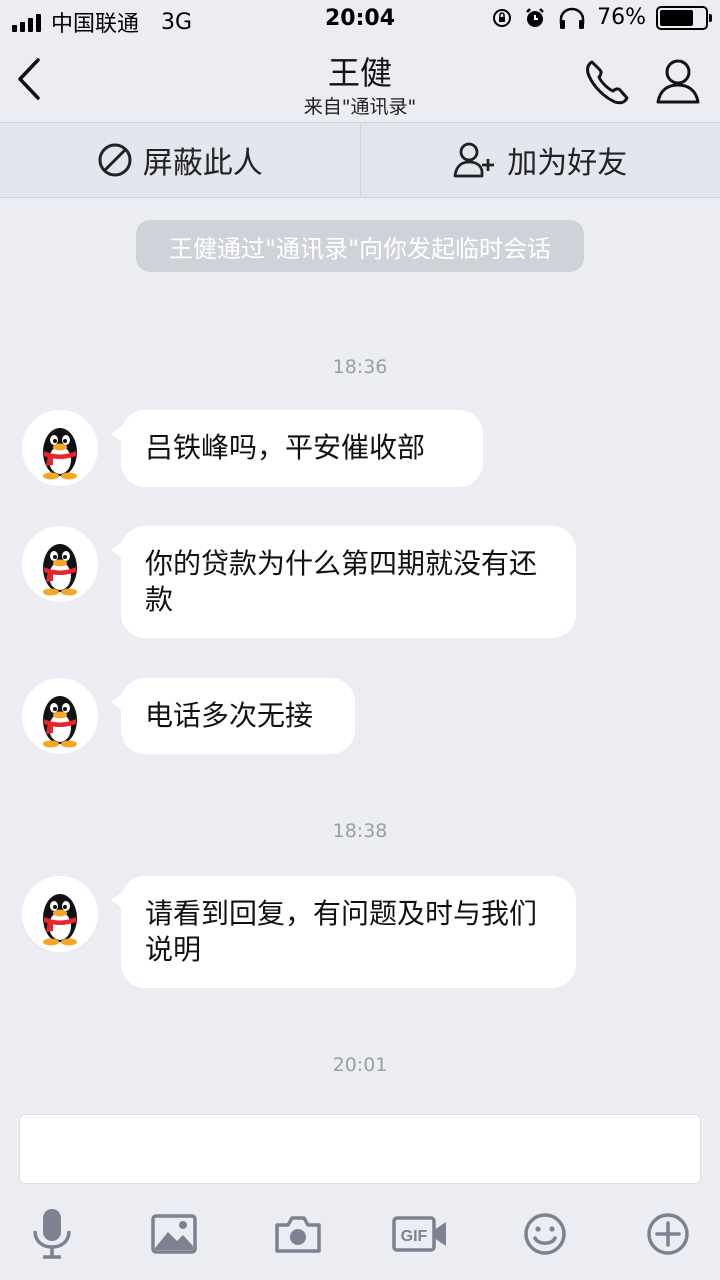  What do you see at coordinates (360, 1238) in the screenshot?
I see `chat-toolbar: GIF` at bounding box center [360, 1238].